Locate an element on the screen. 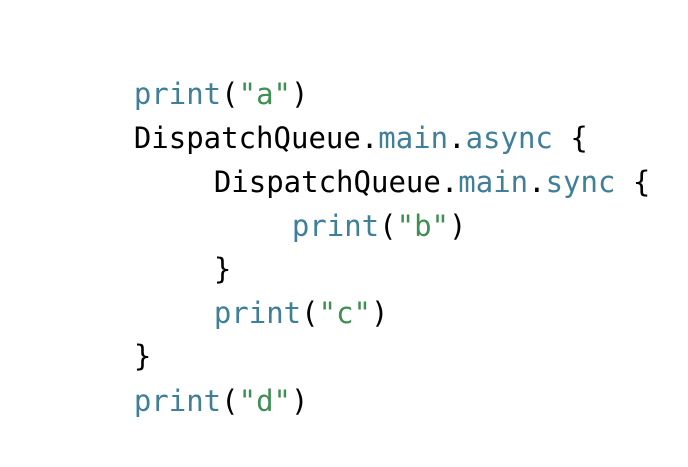 The height and width of the screenshot is (467, 688). code-line-6: print("c") is located at coordinates (266, 288).